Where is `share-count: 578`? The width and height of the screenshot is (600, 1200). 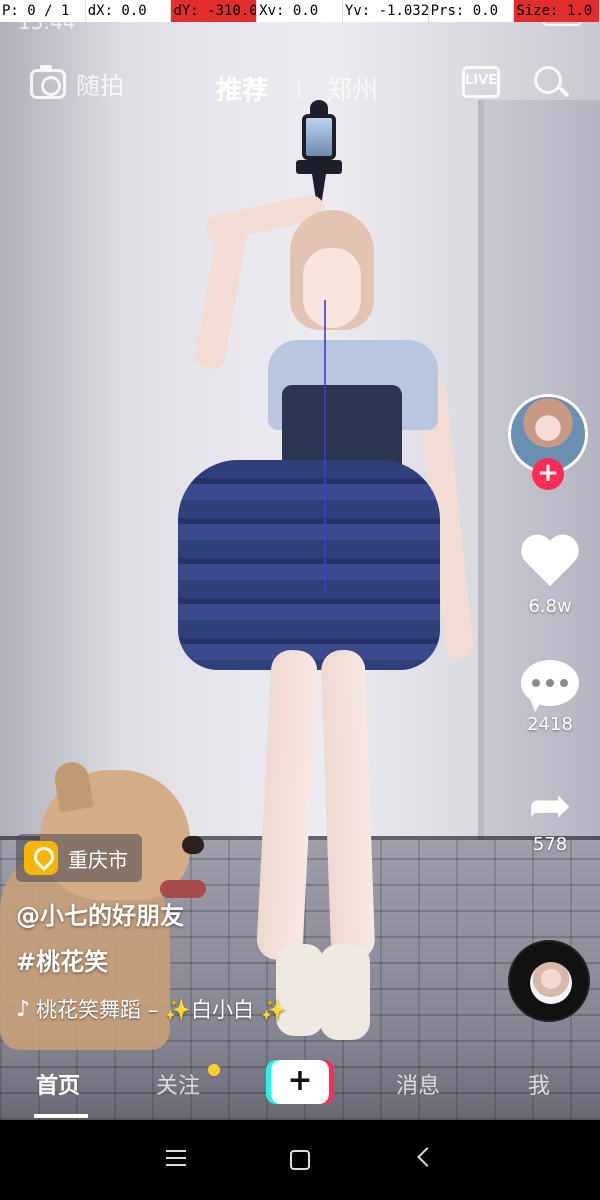
share-count: 578 is located at coordinates (550, 844).